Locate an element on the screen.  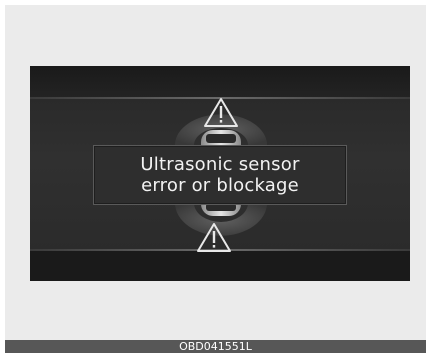
figure-code-label: OBD041551L is located at coordinates (215, 346).